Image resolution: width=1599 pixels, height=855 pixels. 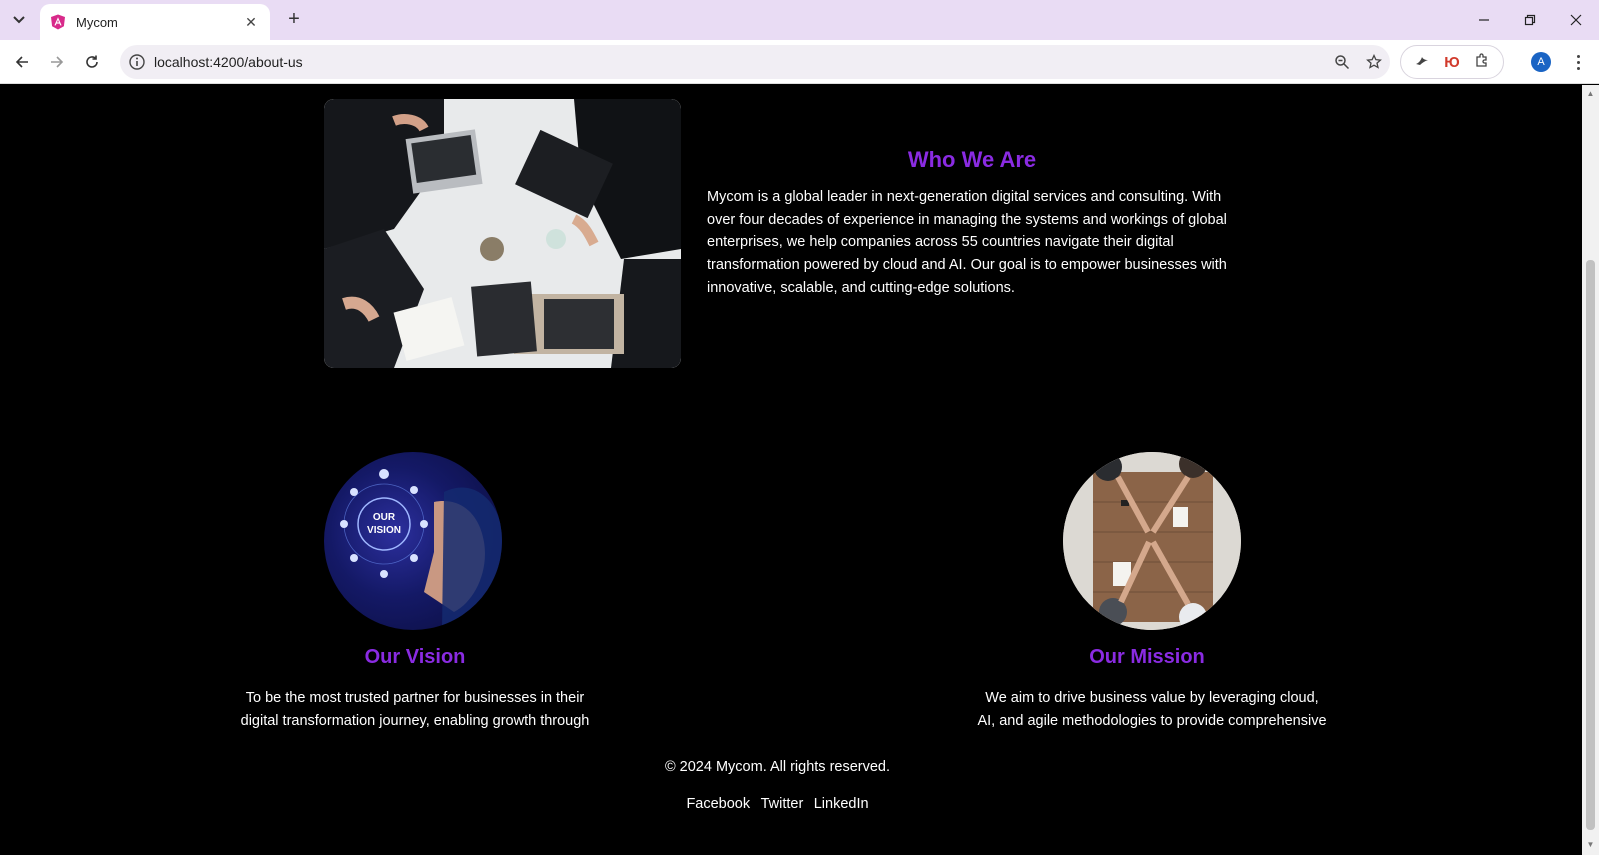 What do you see at coordinates (782, 804) in the screenshot?
I see `twitter-link: Twitter` at bounding box center [782, 804].